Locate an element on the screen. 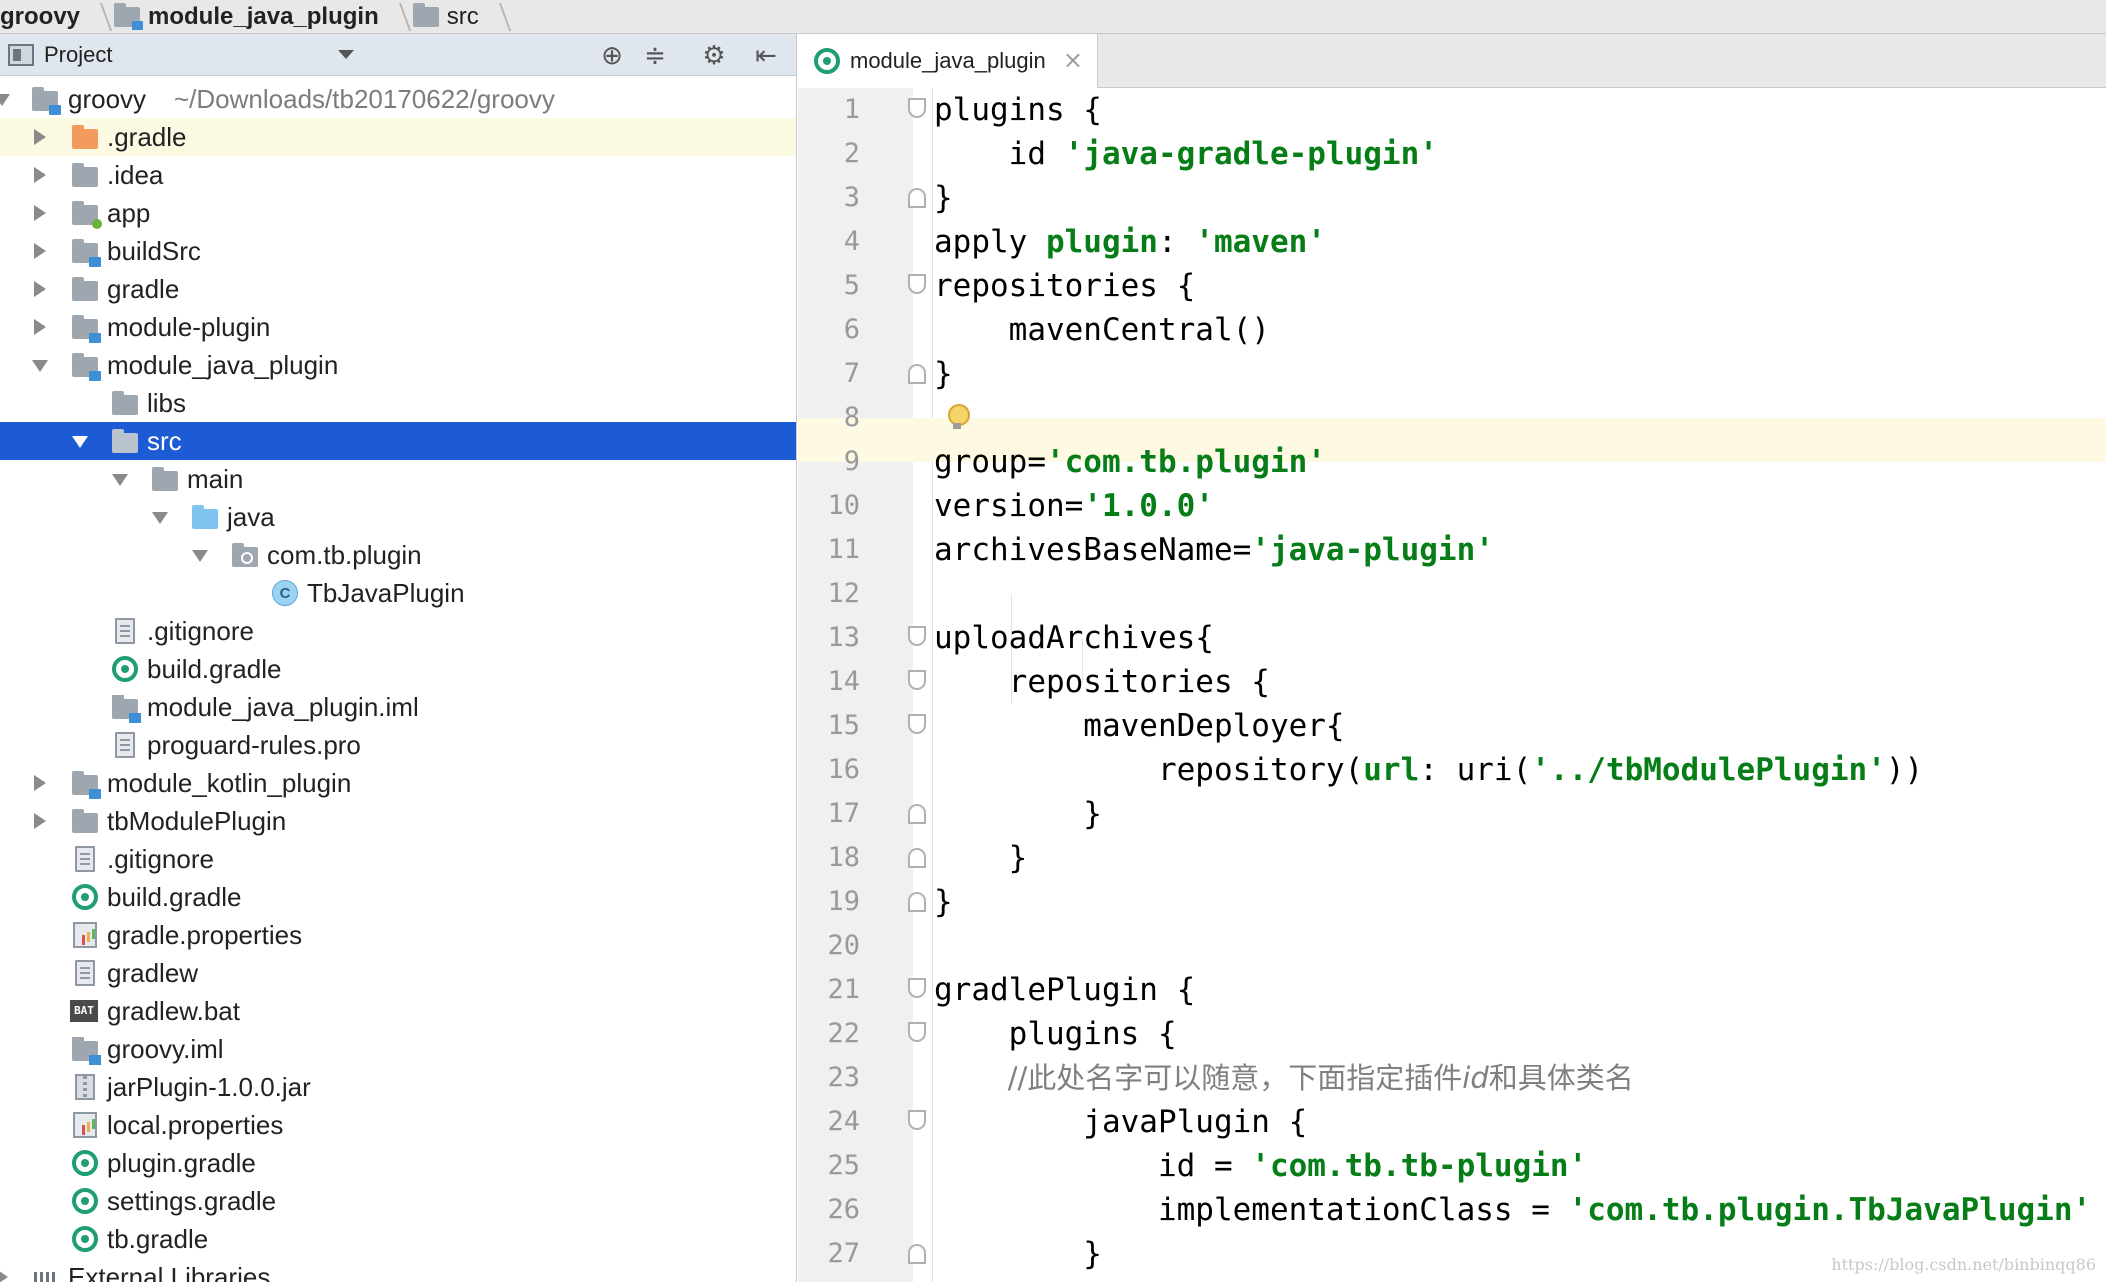 Image resolution: width=2106 pixels, height=1282 pixels. code-line: } is located at coordinates (943, 198).